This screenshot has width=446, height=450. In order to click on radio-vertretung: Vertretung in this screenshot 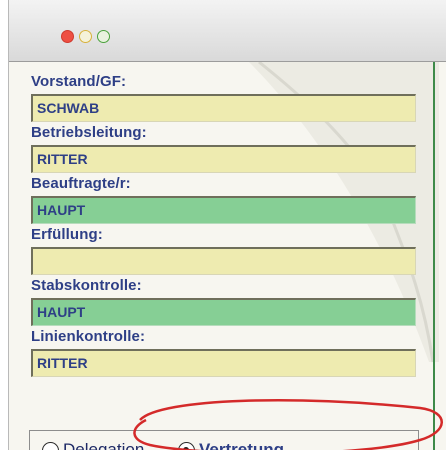, I will do `click(231, 445)`.